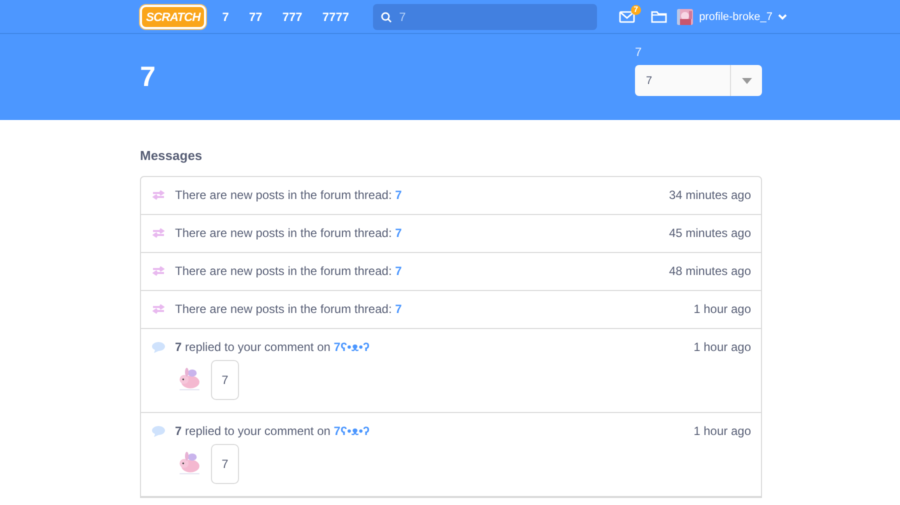 Image resolution: width=900 pixels, height=505 pixels. I want to click on message-count-badge: 7, so click(636, 9).